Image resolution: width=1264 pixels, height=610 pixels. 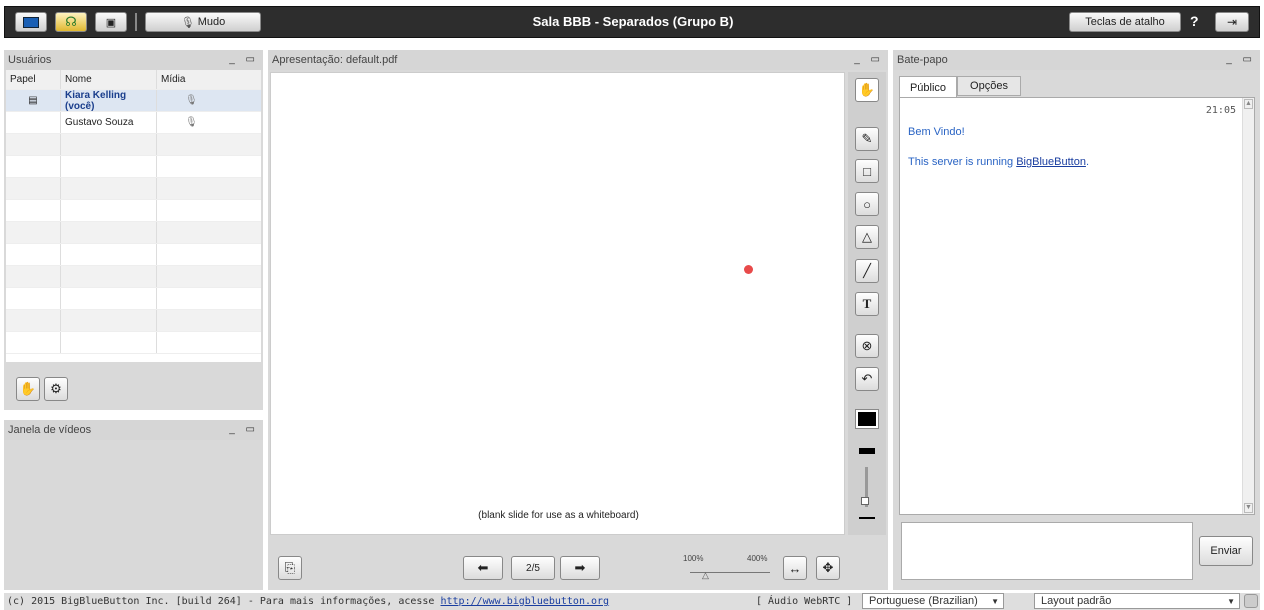 I want to click on page-indicator: 2/5, so click(x=533, y=568).